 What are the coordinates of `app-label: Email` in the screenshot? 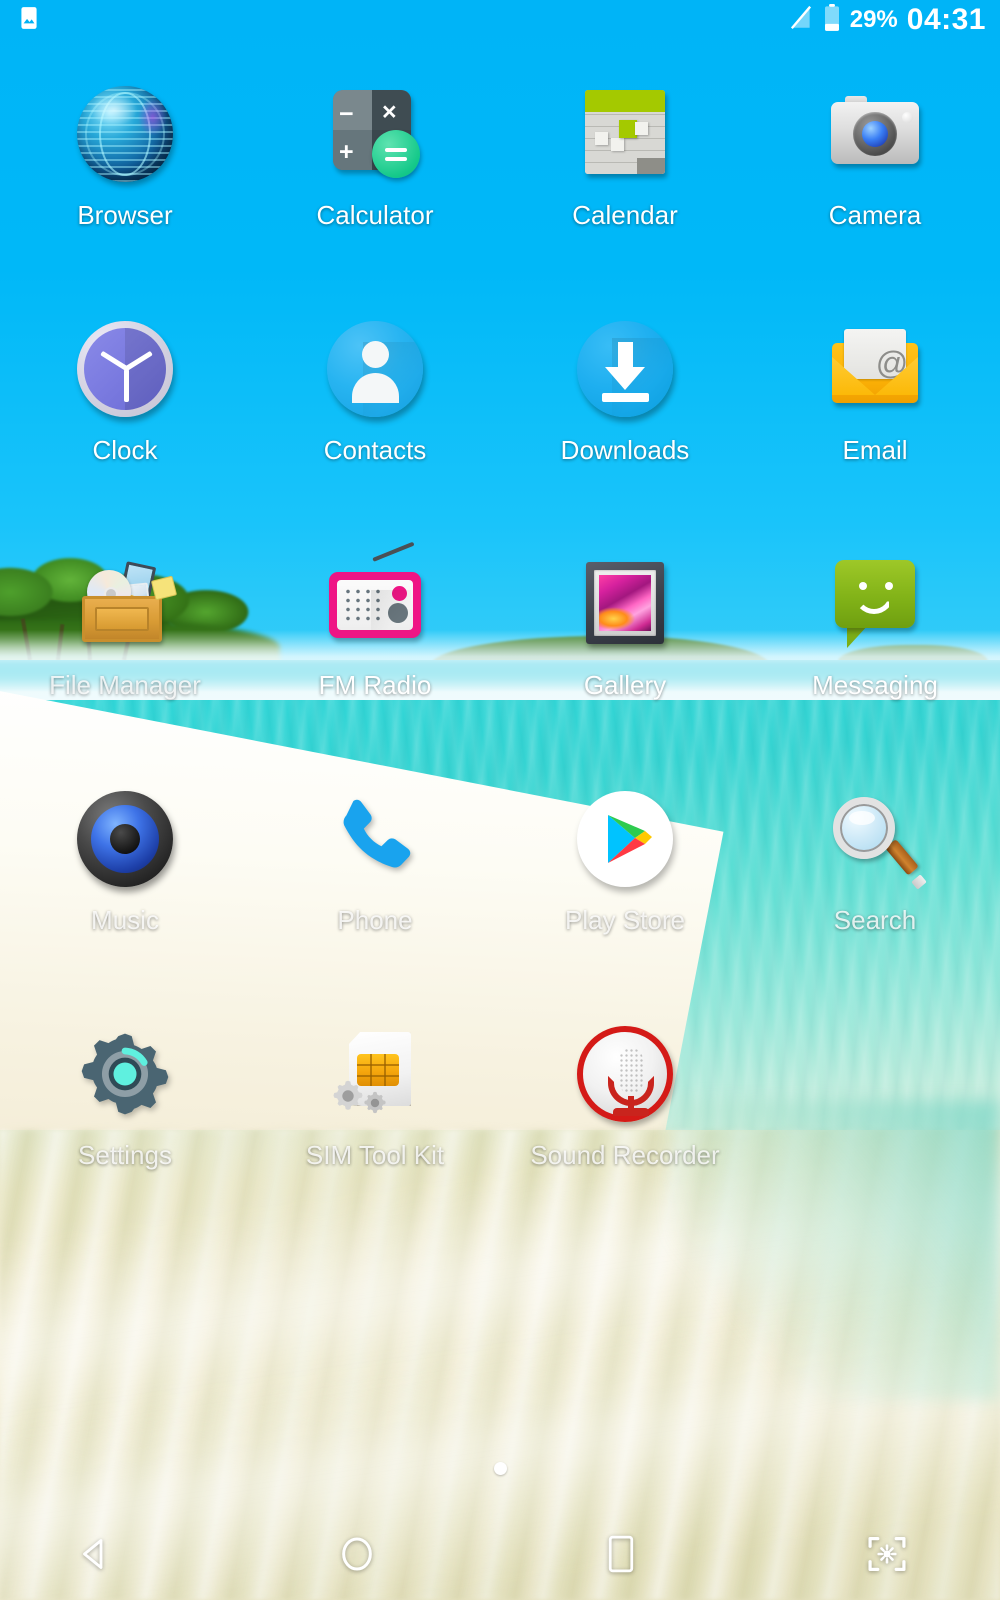 It's located at (875, 450).